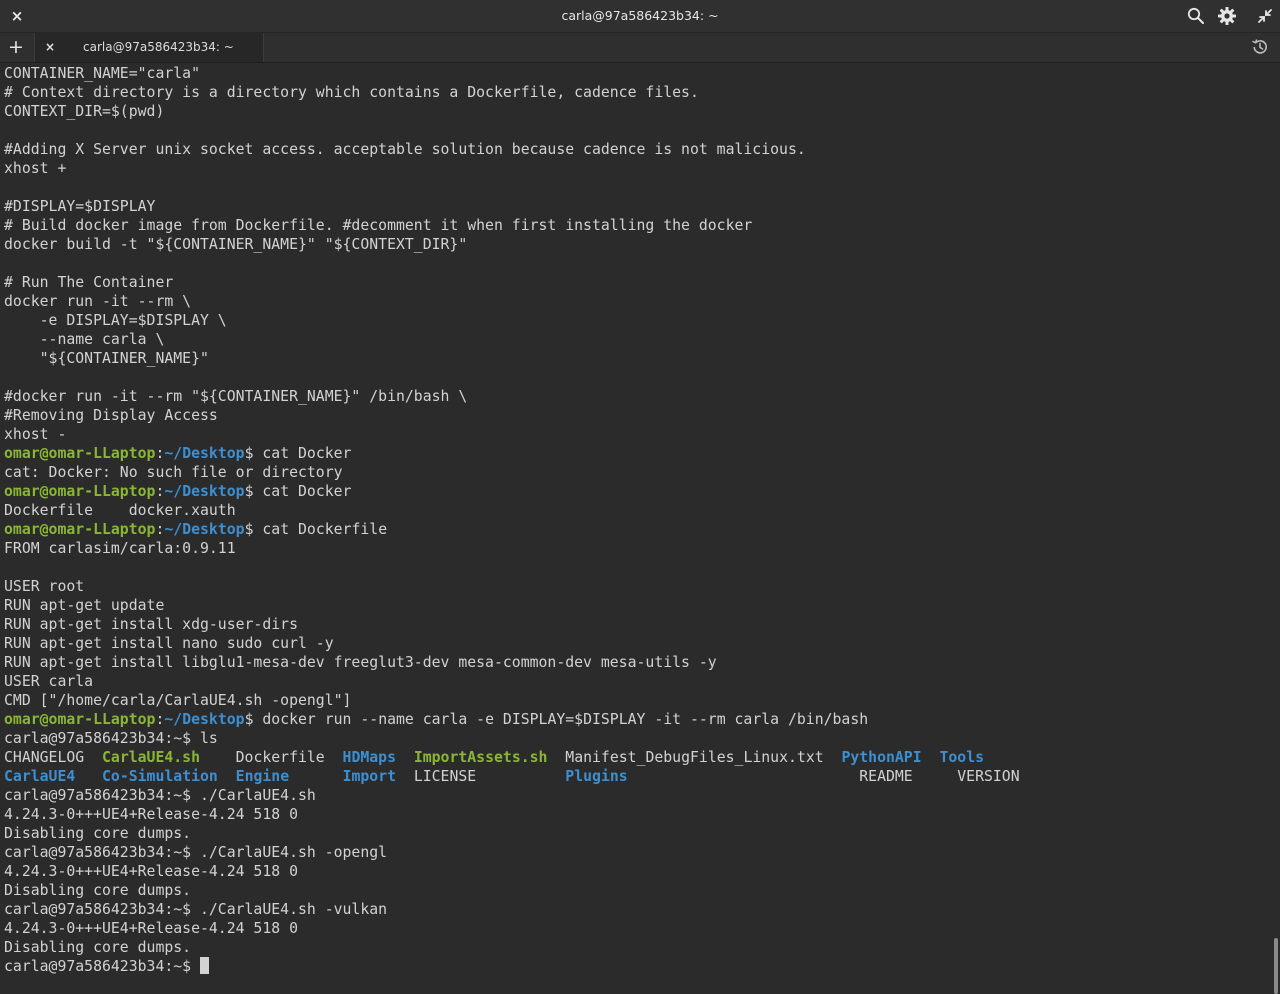 This screenshot has width=1280, height=994. What do you see at coordinates (881, 757) in the screenshot?
I see `terminal-dir-text: PythonAPI` at bounding box center [881, 757].